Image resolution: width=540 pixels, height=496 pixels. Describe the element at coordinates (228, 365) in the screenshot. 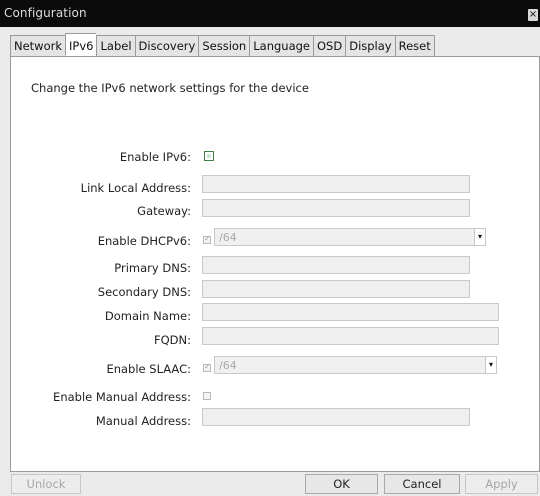

I see `slaac-prefix-value: /64` at that location.